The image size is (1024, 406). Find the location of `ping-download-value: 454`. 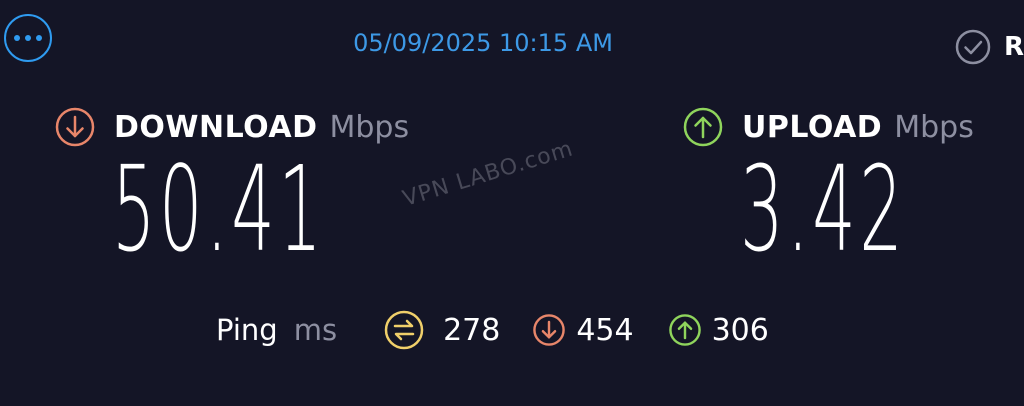

ping-download-value: 454 is located at coordinates (605, 330).